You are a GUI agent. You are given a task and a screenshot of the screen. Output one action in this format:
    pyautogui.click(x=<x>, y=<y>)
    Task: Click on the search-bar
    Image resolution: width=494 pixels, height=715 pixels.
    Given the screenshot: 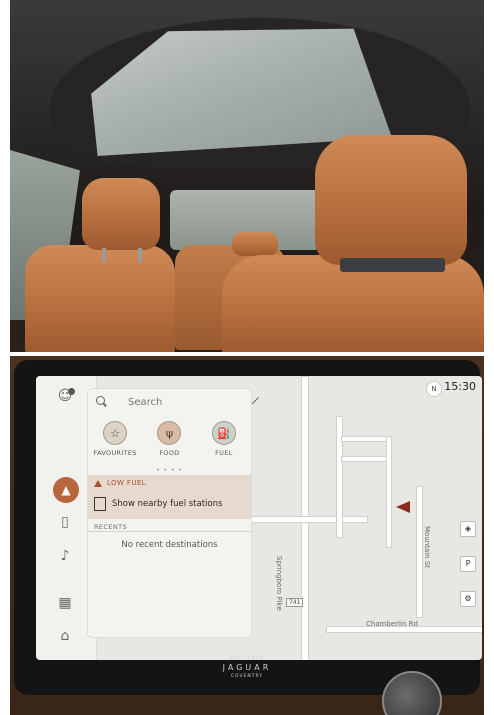 What is the action you would take?
    pyautogui.click(x=174, y=402)
    